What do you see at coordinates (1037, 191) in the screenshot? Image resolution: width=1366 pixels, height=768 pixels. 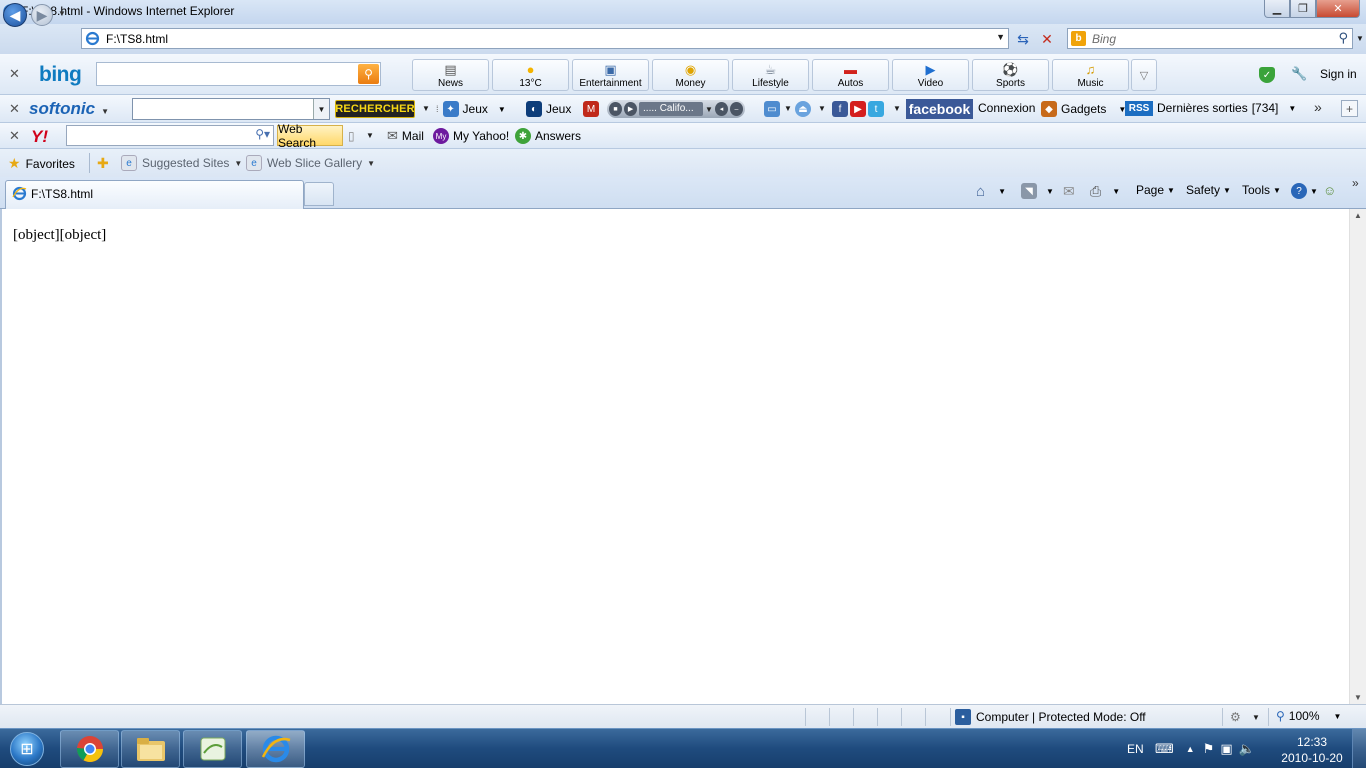 I see `feeds-button: ◥ ▼` at bounding box center [1037, 191].